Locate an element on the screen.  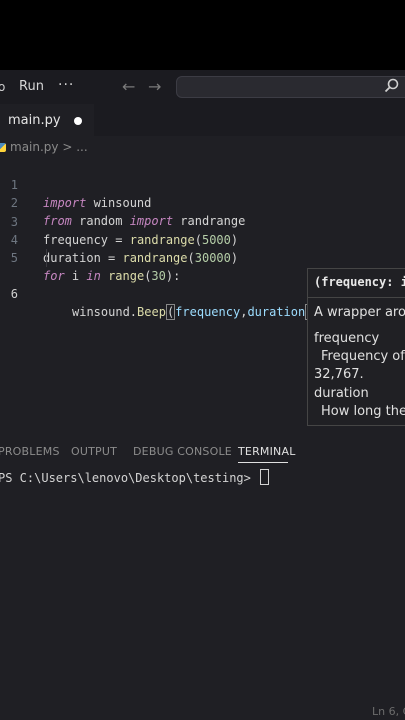
unsaved-dot-icon is located at coordinates (78, 121).